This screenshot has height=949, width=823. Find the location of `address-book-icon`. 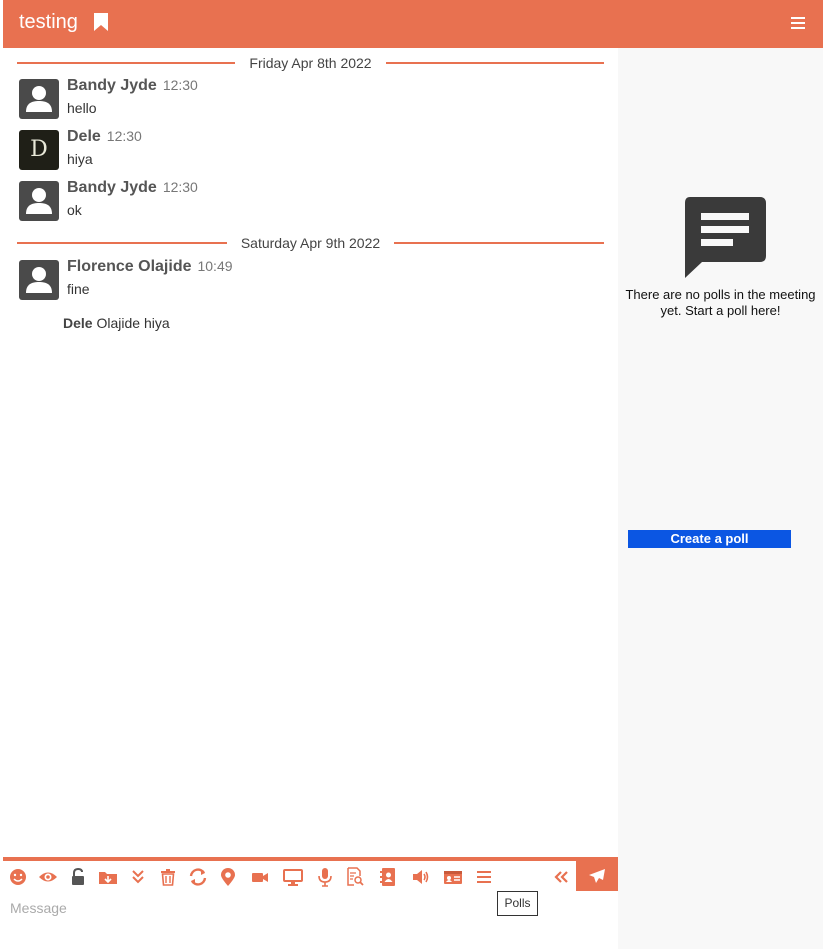

address-book-icon is located at coordinates (388, 877).